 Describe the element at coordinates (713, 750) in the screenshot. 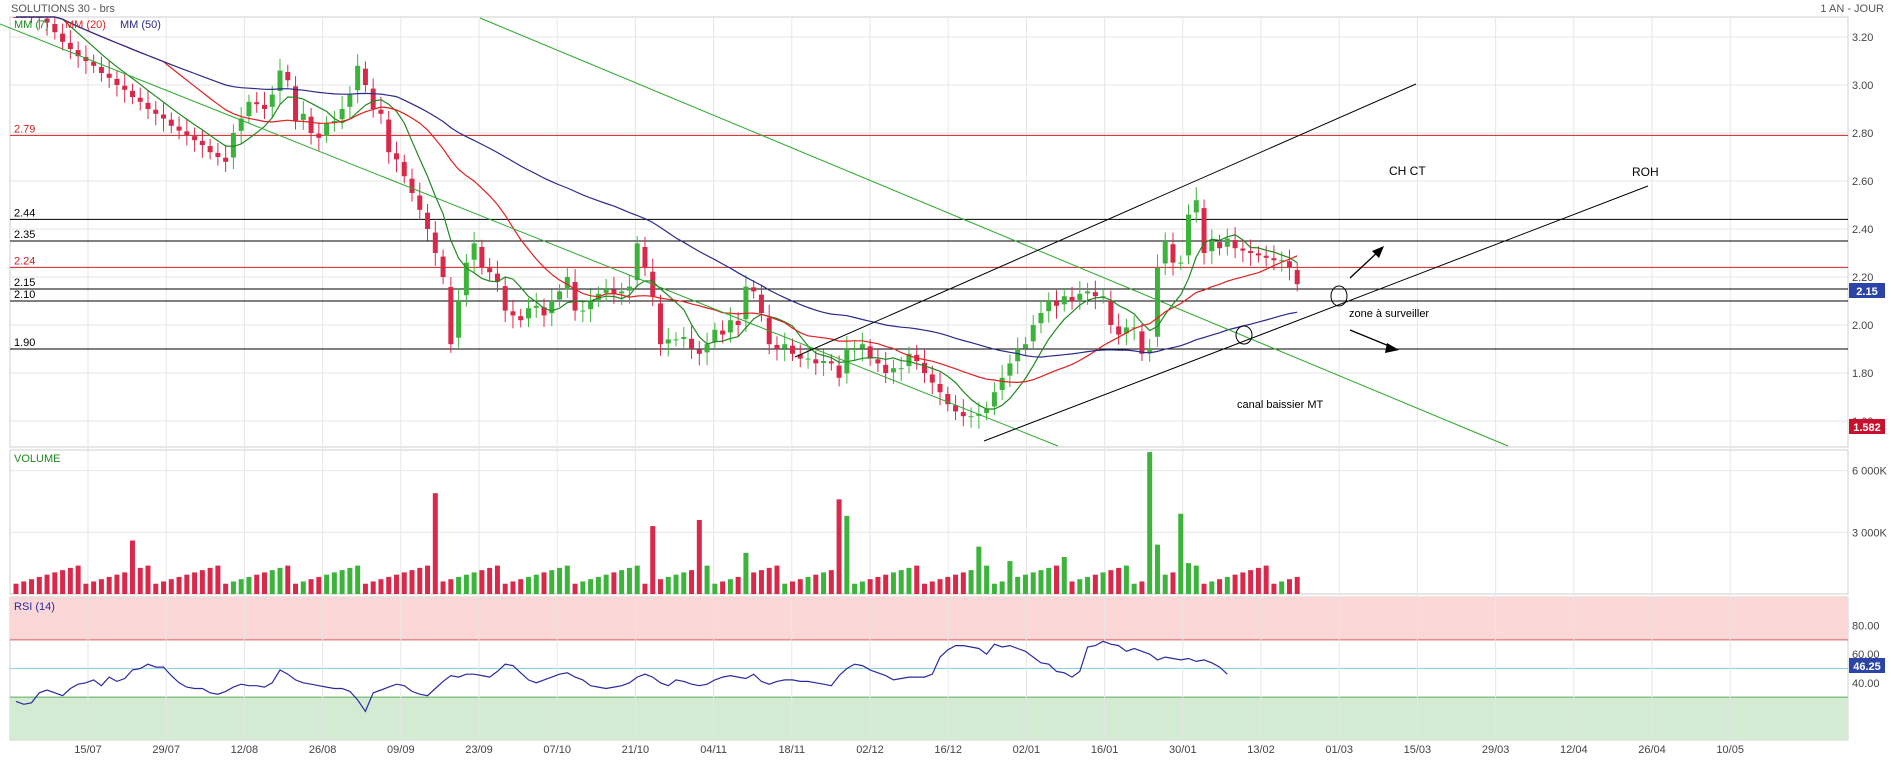

I see `x-tick-8: 04/11` at that location.